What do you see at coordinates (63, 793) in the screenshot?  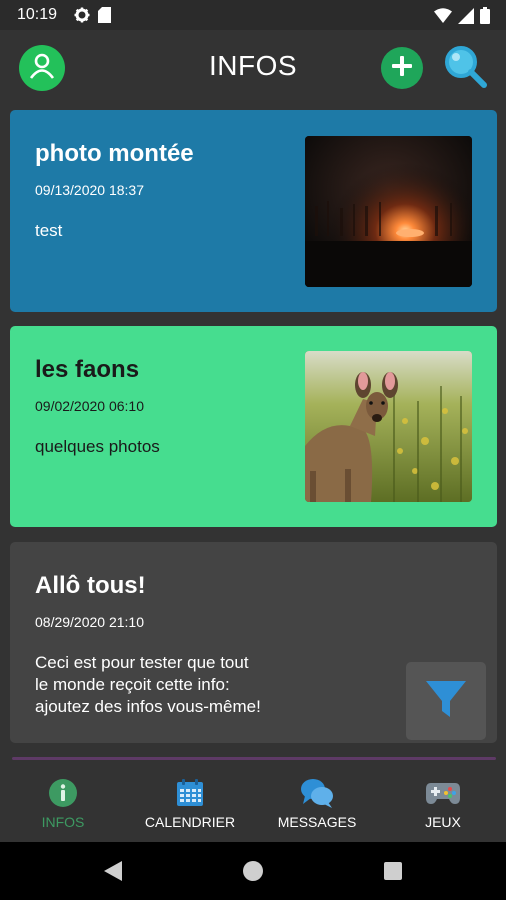 I see `info-icon` at bounding box center [63, 793].